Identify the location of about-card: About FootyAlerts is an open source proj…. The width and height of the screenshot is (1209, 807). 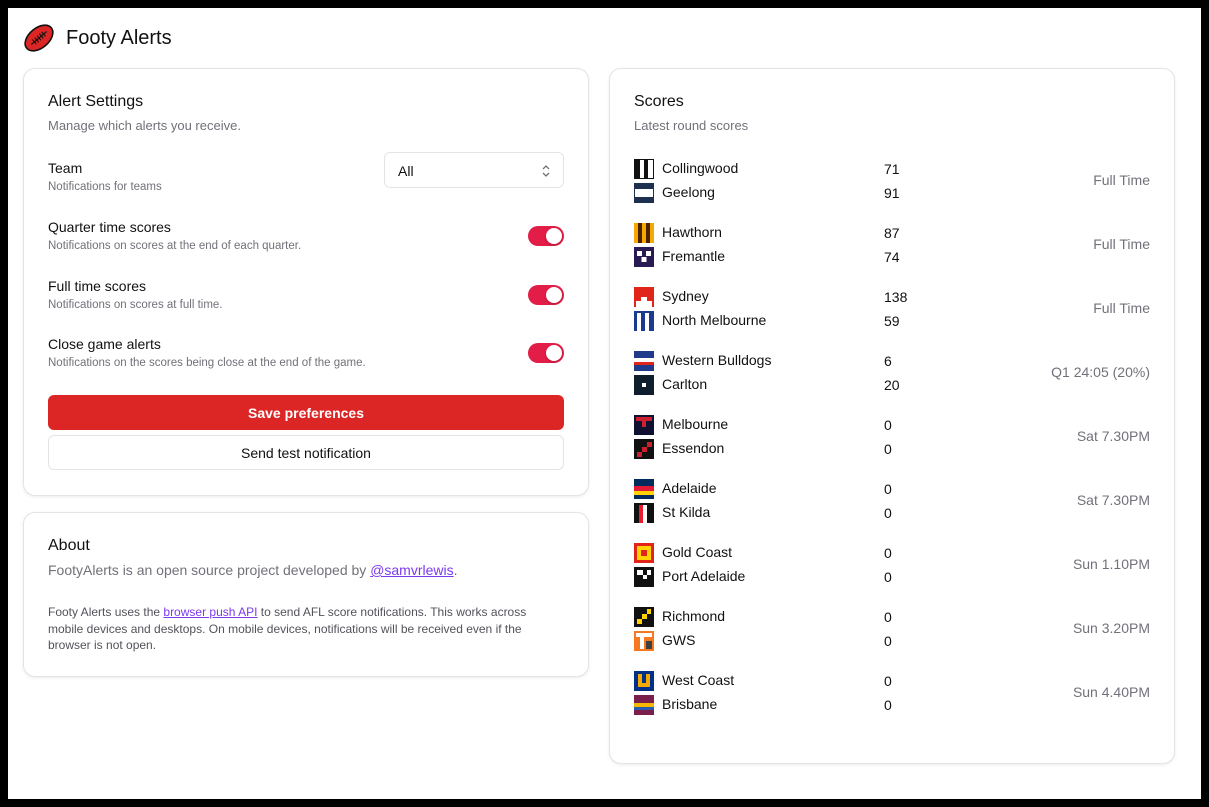
(306, 594).